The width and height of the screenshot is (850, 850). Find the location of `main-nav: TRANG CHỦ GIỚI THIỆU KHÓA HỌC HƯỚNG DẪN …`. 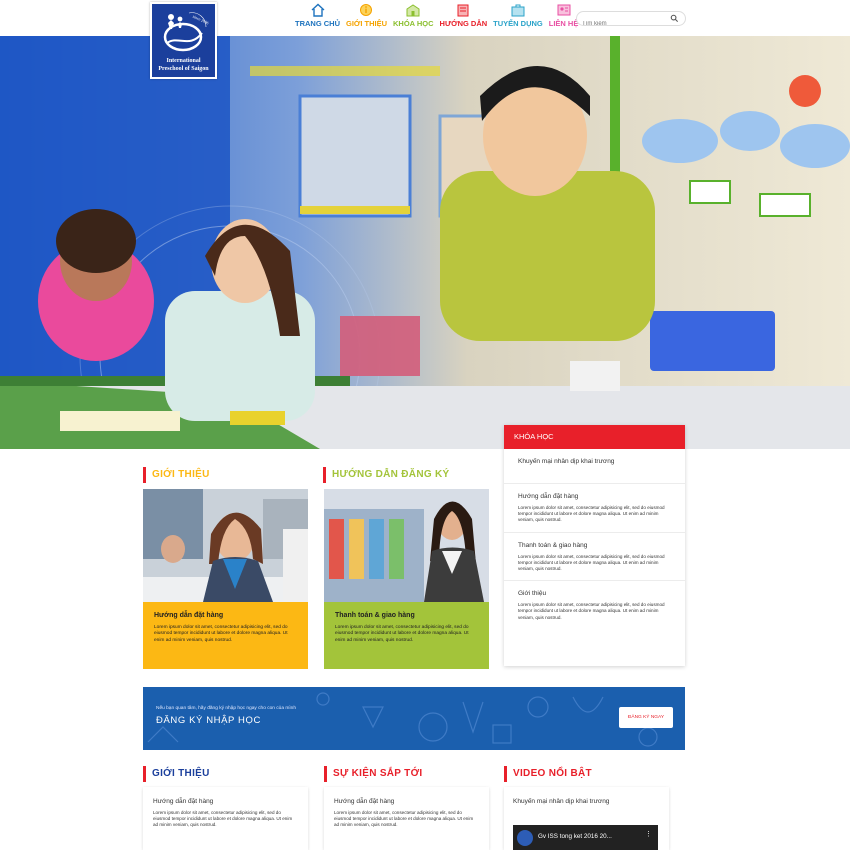

main-nav: TRANG CHỦ GIỚI THIỆU KHÓA HỌC HƯỚNG DẪN … is located at coordinates (436, 18).